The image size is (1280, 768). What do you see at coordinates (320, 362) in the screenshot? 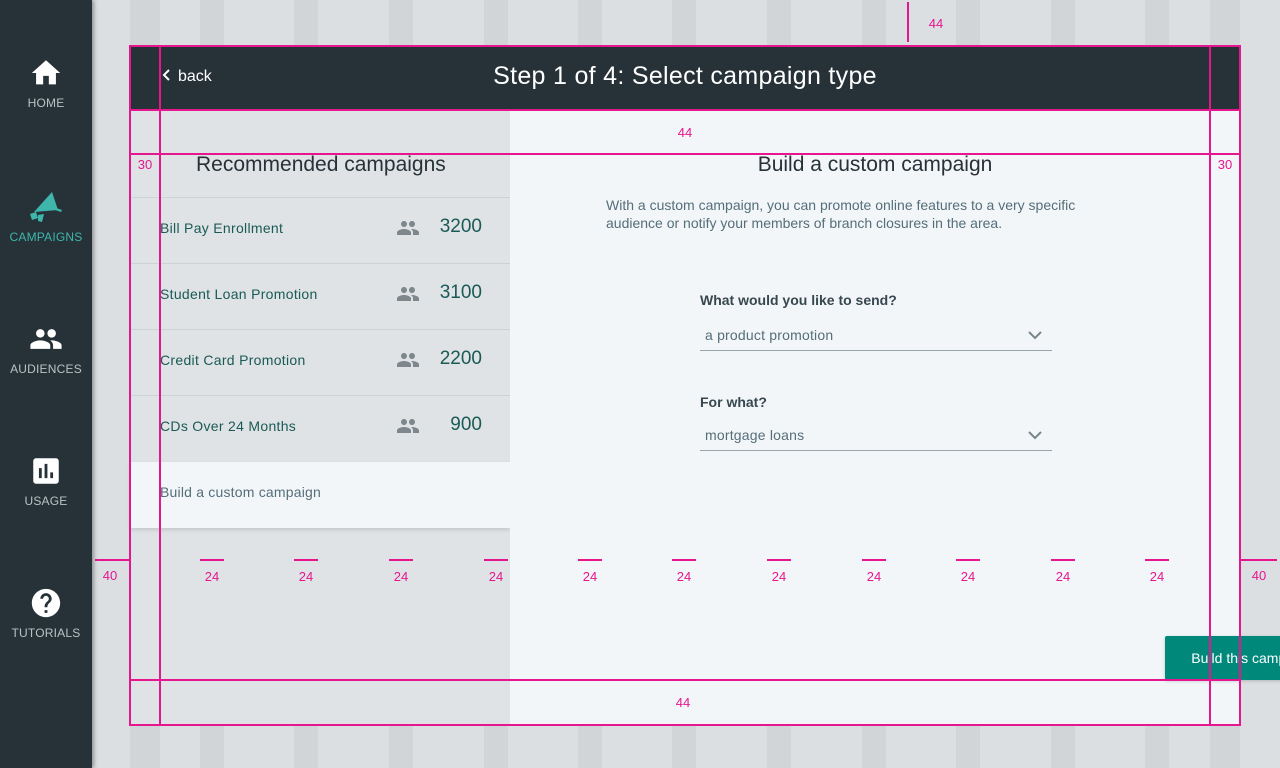
I see `campaign-row: Credit Card Promotion 2200` at bounding box center [320, 362].